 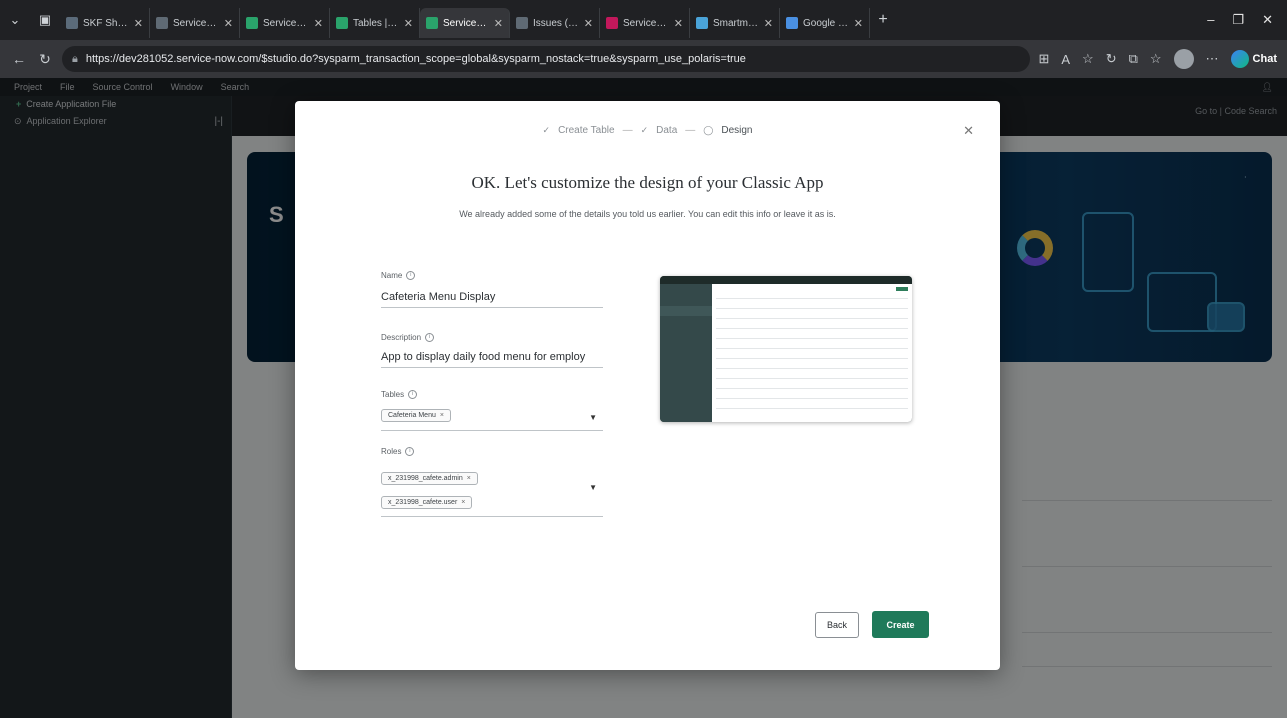 I want to click on close-window-icon: ✕, so click(x=1267, y=20).